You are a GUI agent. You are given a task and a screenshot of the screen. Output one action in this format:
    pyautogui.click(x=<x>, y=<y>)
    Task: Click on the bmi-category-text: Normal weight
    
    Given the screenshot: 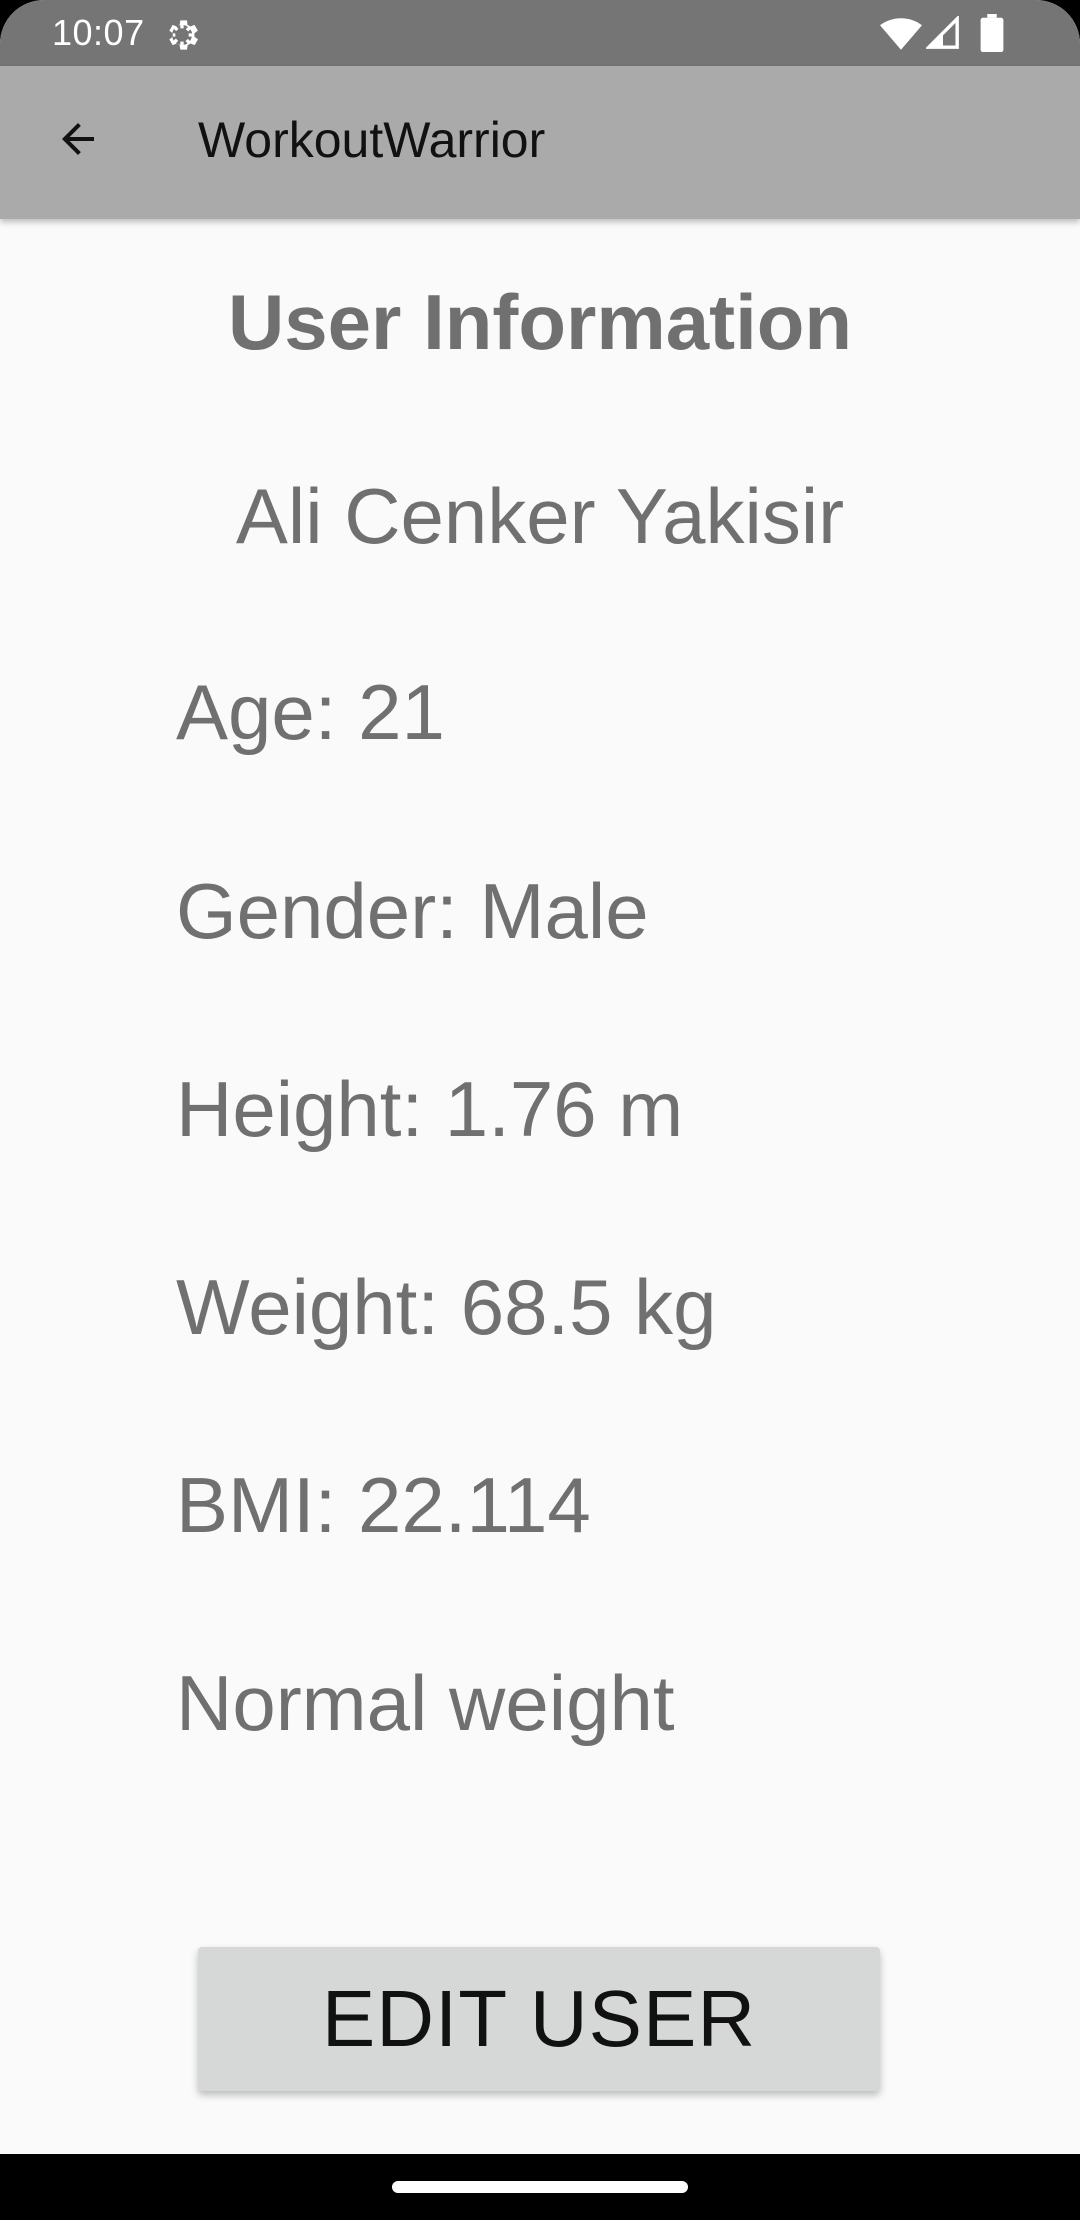 What is the action you would take?
    pyautogui.click(x=425, y=1703)
    